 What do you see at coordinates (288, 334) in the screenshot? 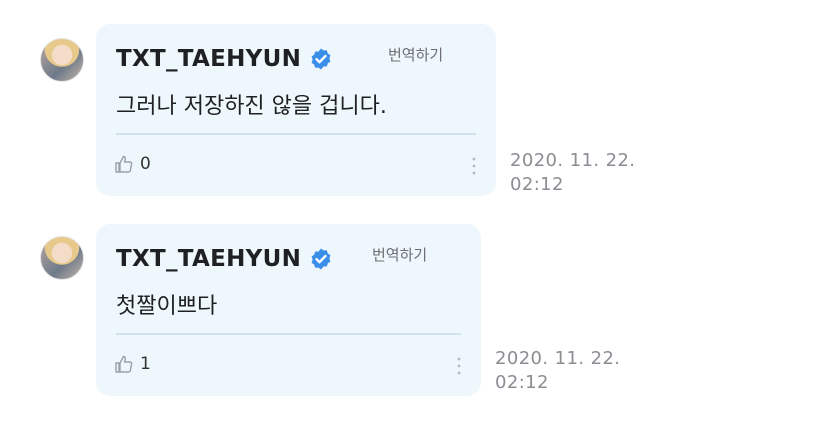
I see `divider` at bounding box center [288, 334].